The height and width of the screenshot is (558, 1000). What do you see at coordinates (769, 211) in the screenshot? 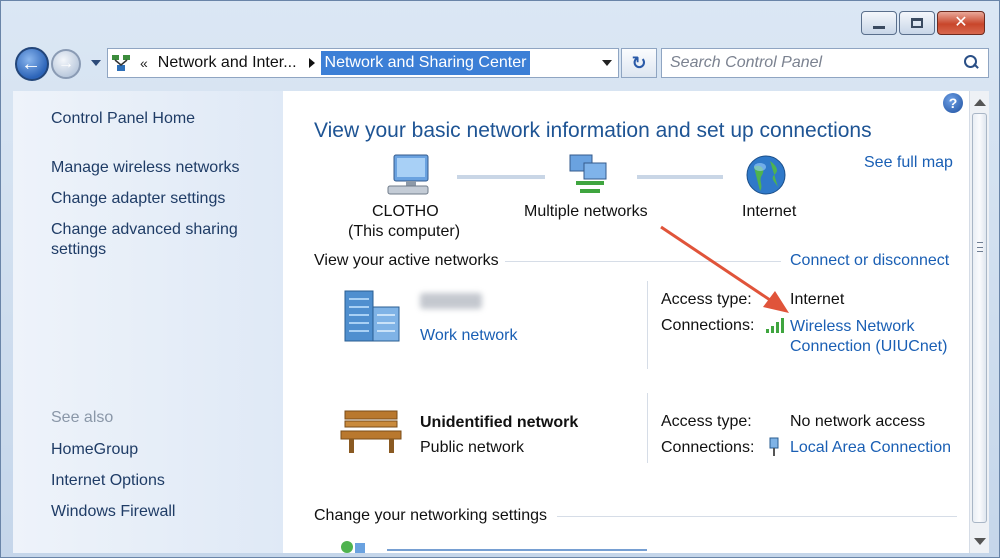
I see `internet-label: Internet` at bounding box center [769, 211].